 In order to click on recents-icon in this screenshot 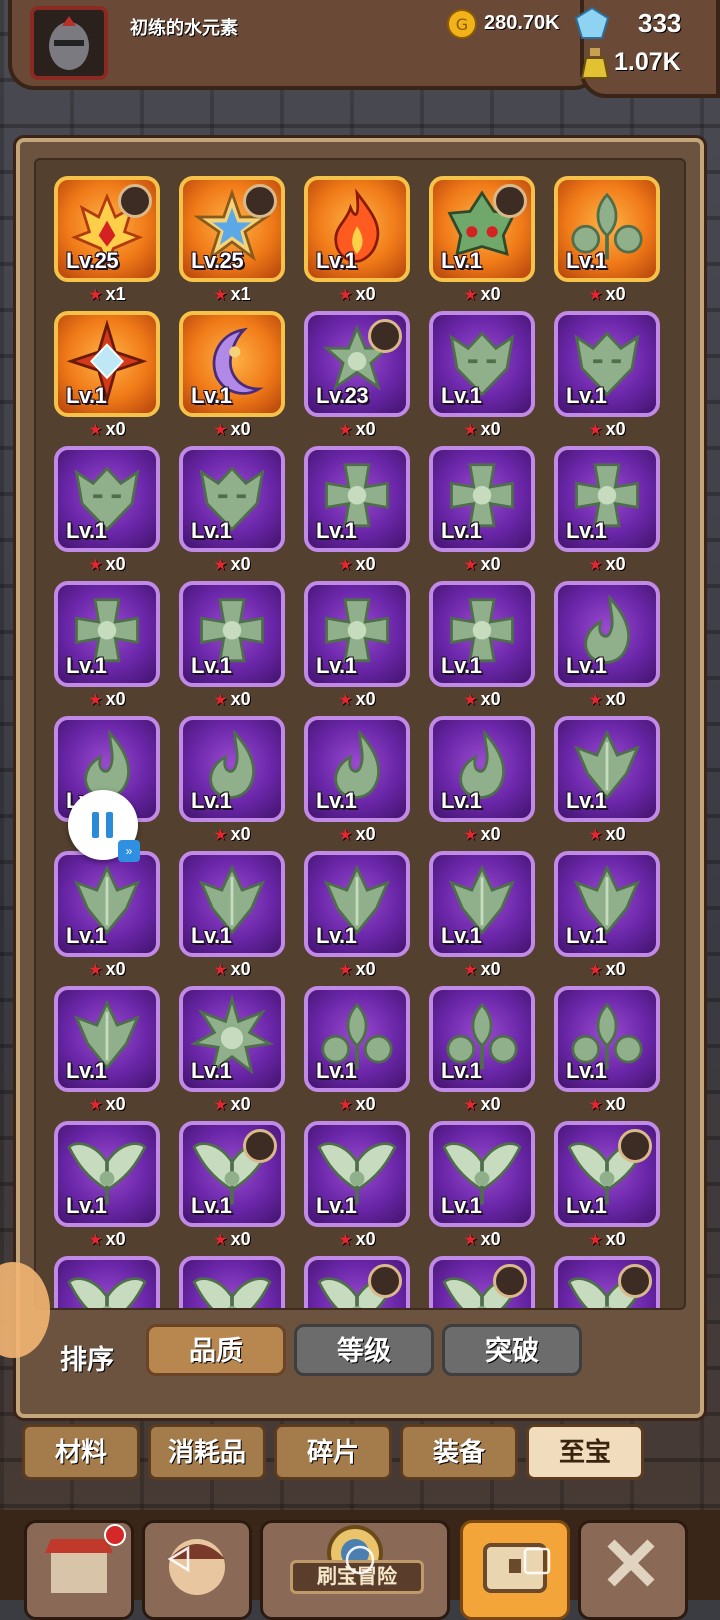, I will do `click(537, 1563)`.